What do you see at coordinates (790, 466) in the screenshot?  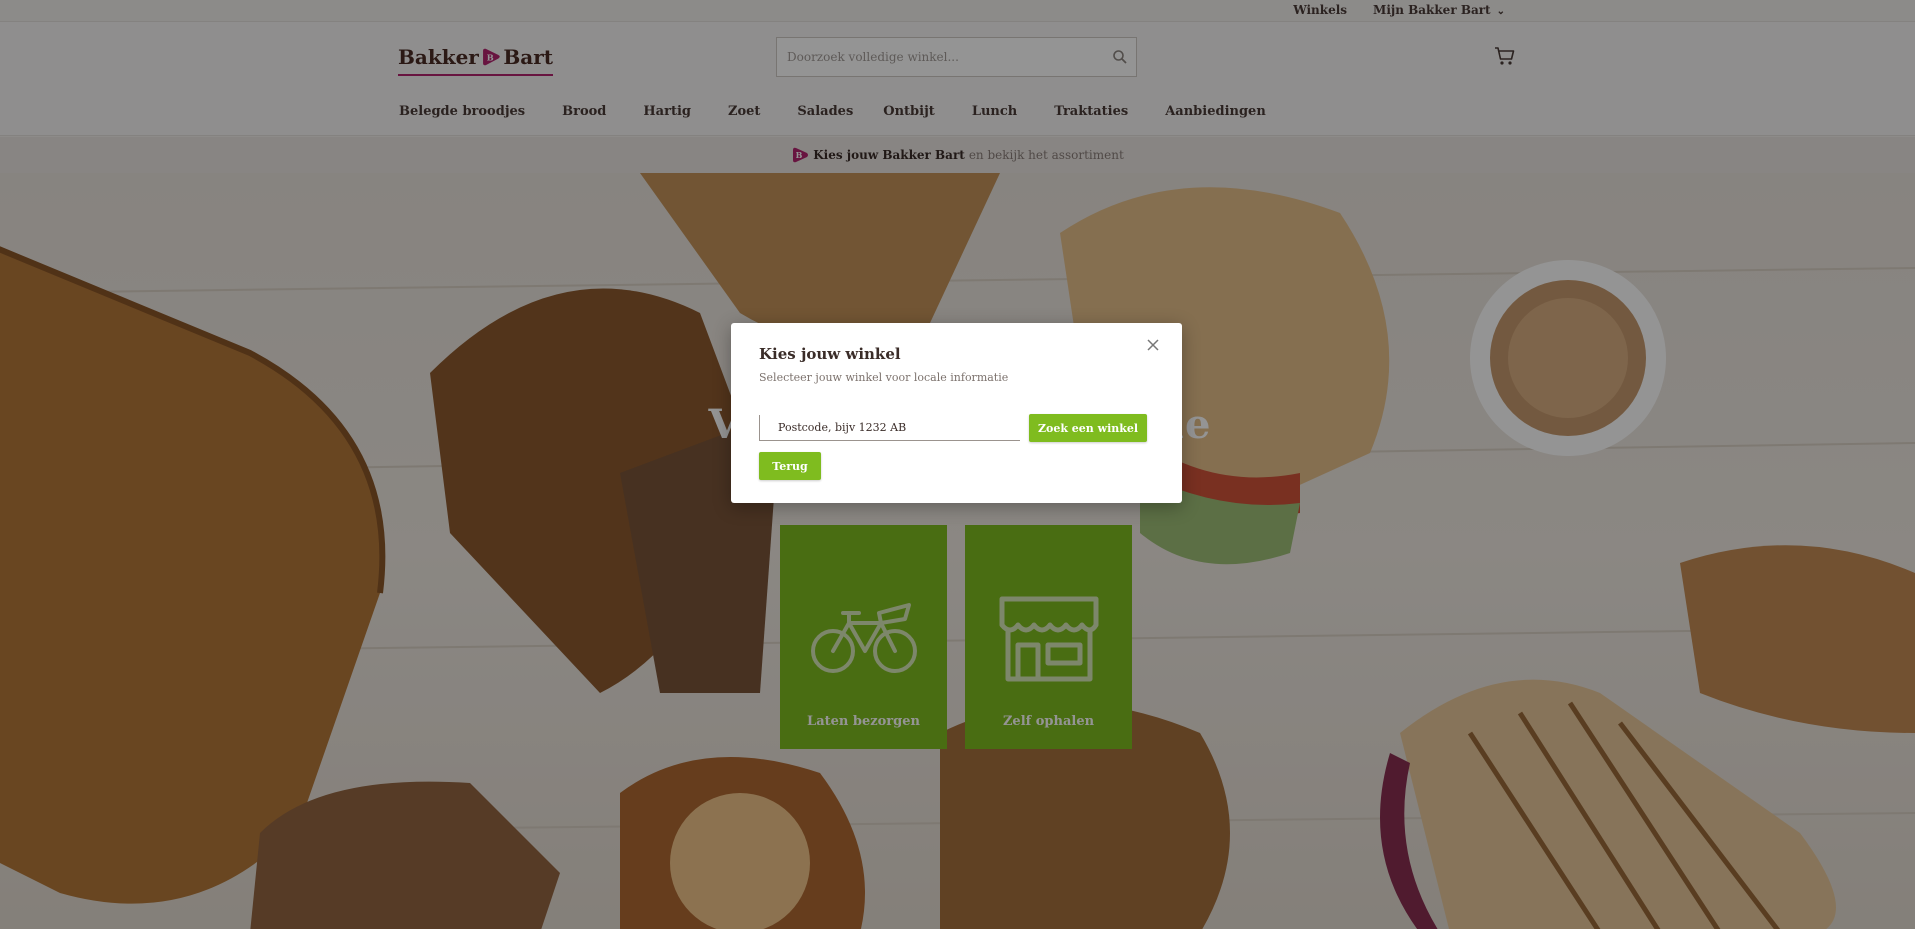 I see `back-button: Terug` at bounding box center [790, 466].